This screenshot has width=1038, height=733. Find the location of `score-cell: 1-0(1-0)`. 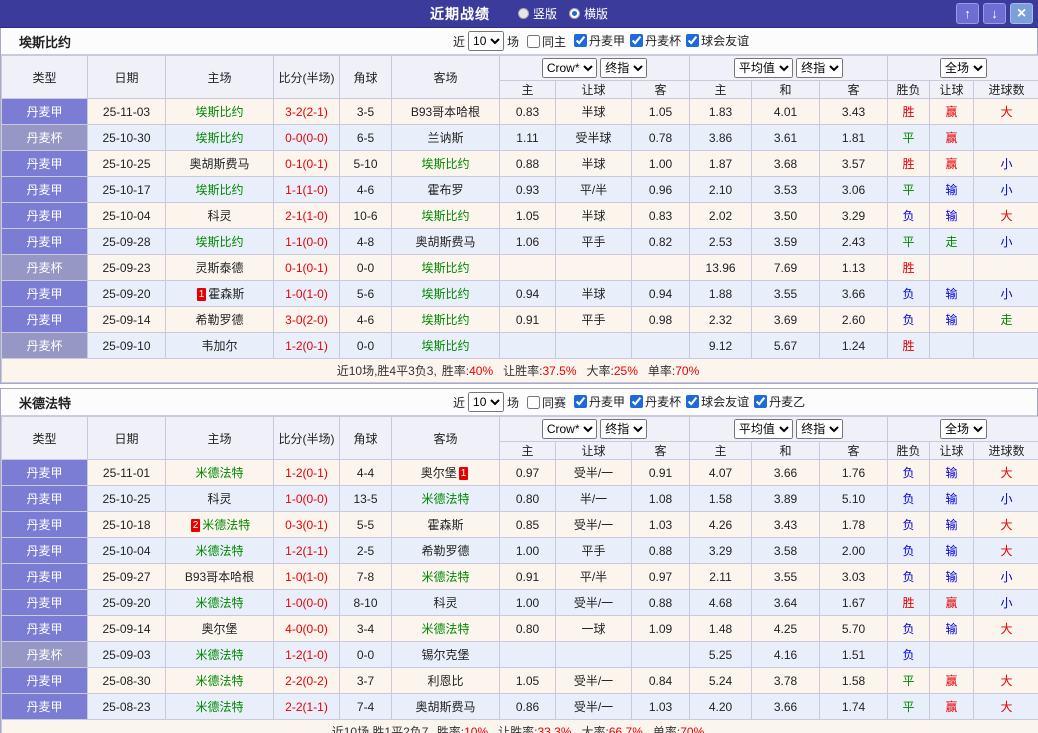

score-cell: 1-0(1-0) is located at coordinates (306, 576).